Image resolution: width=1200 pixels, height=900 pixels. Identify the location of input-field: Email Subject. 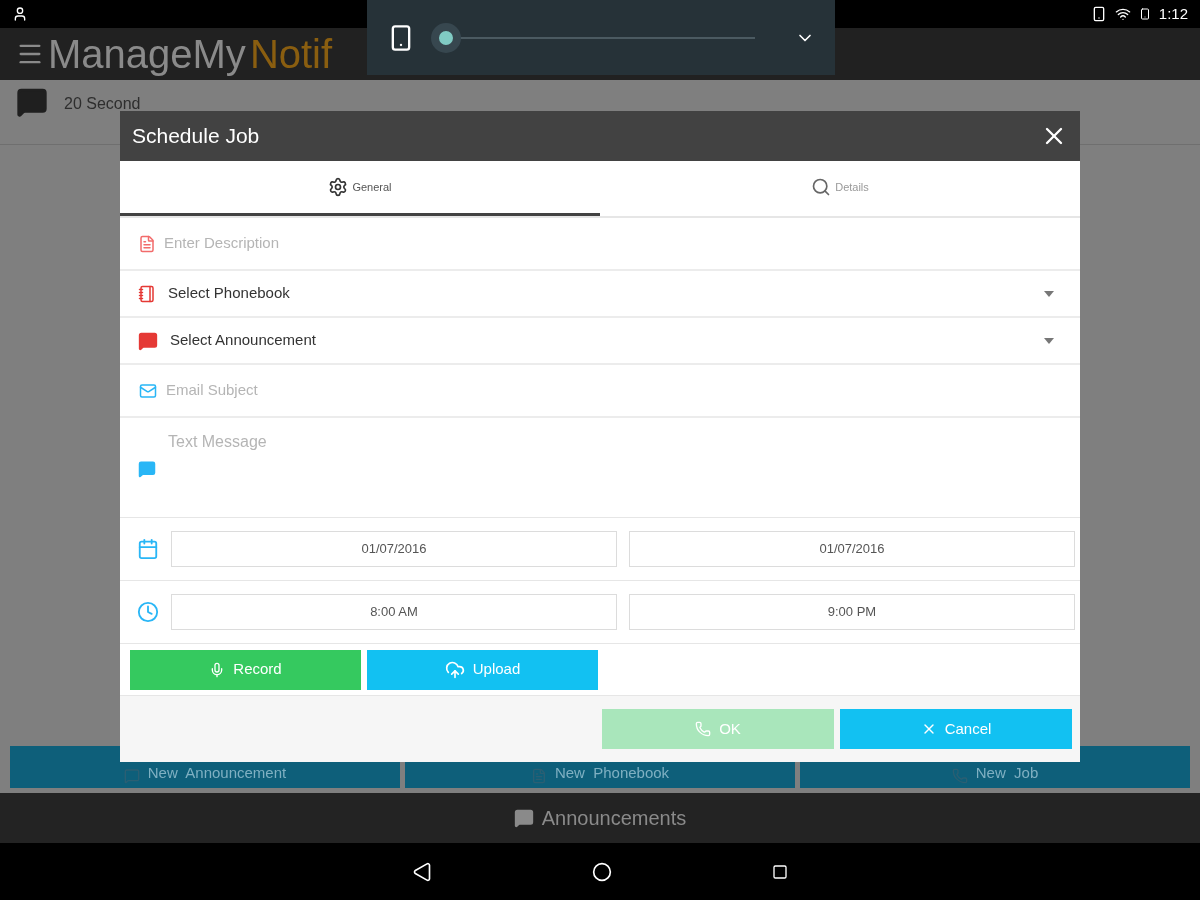
(600, 391).